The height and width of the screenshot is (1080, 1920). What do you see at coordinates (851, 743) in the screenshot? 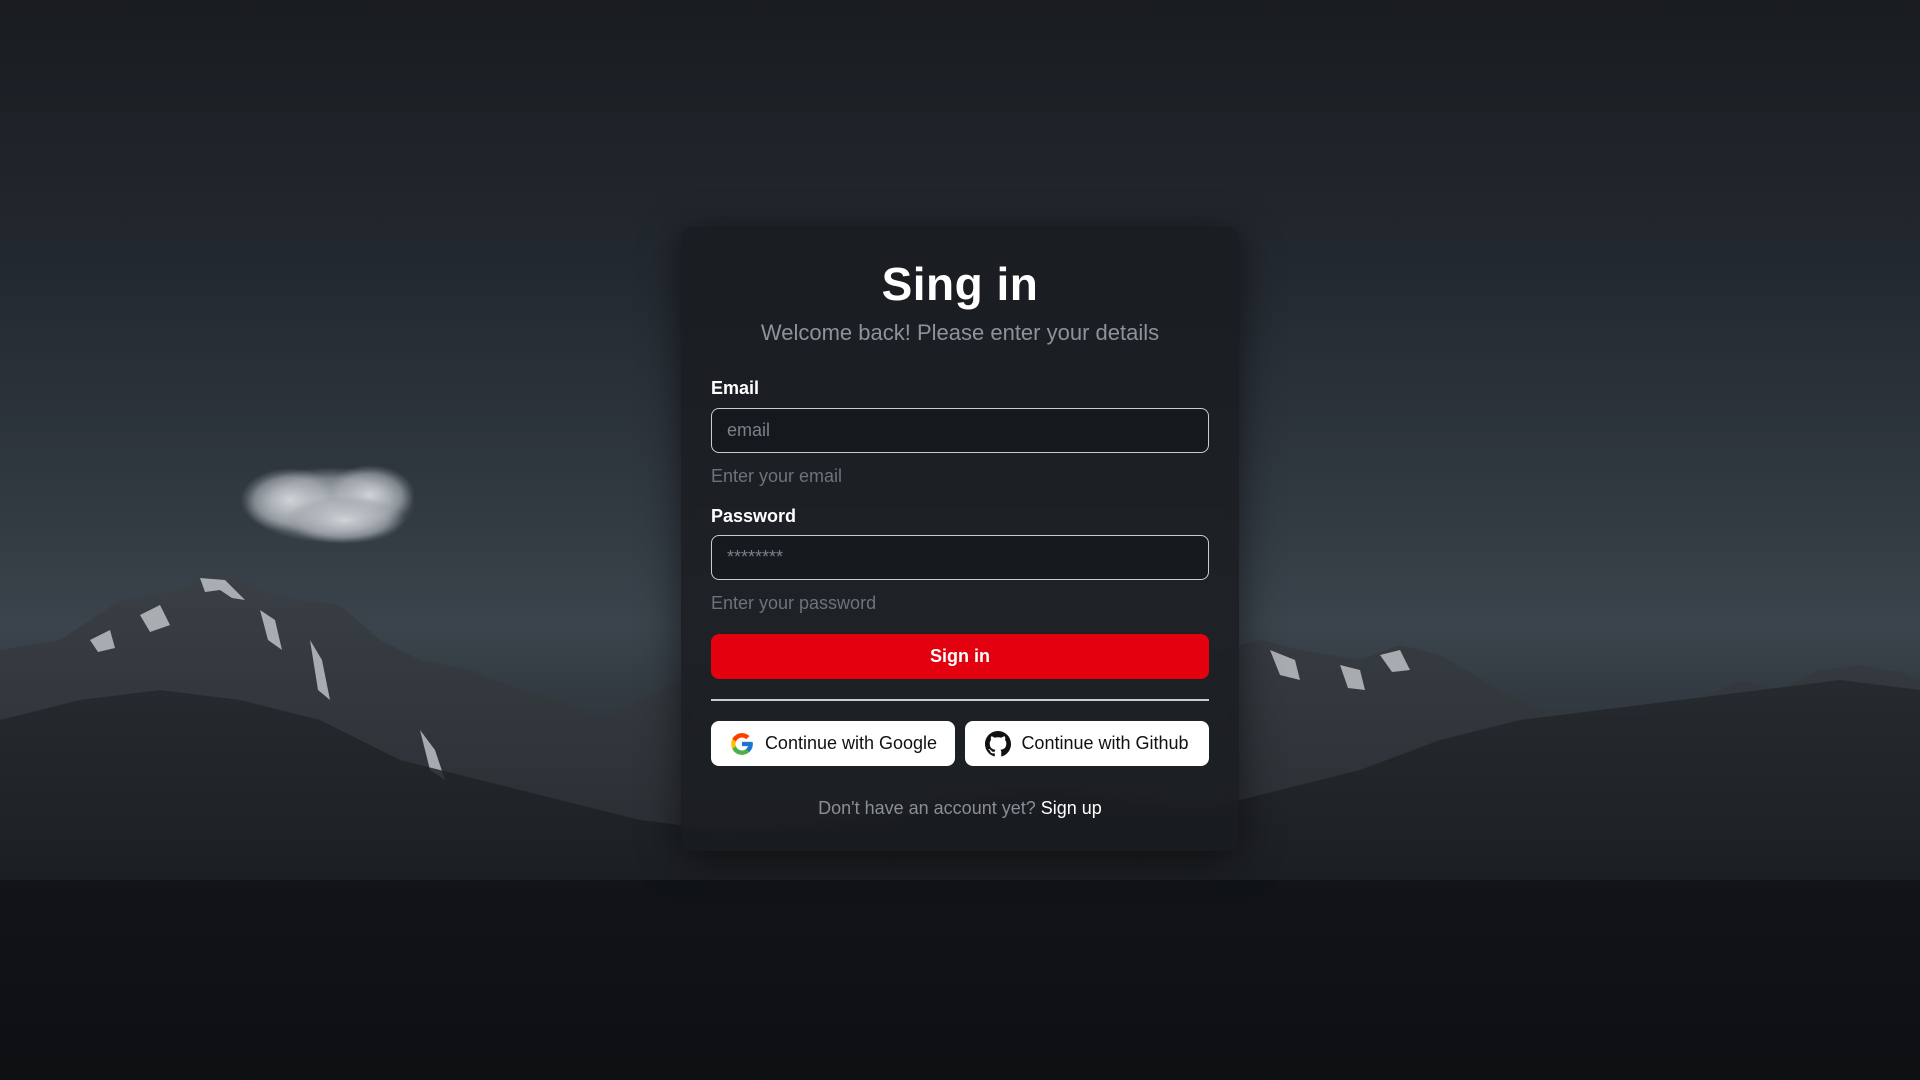
I see `google-button-label: Continue with Google` at bounding box center [851, 743].